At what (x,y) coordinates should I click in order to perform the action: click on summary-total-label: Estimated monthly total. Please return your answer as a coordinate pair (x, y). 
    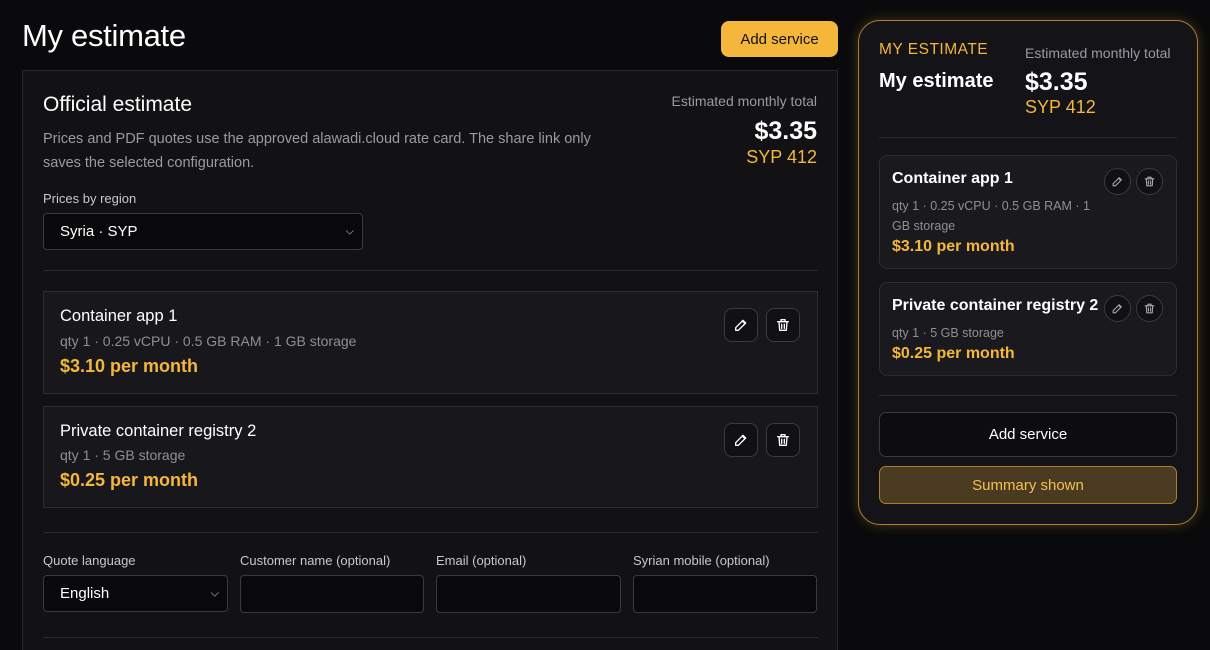
    Looking at the image, I should click on (1098, 53).